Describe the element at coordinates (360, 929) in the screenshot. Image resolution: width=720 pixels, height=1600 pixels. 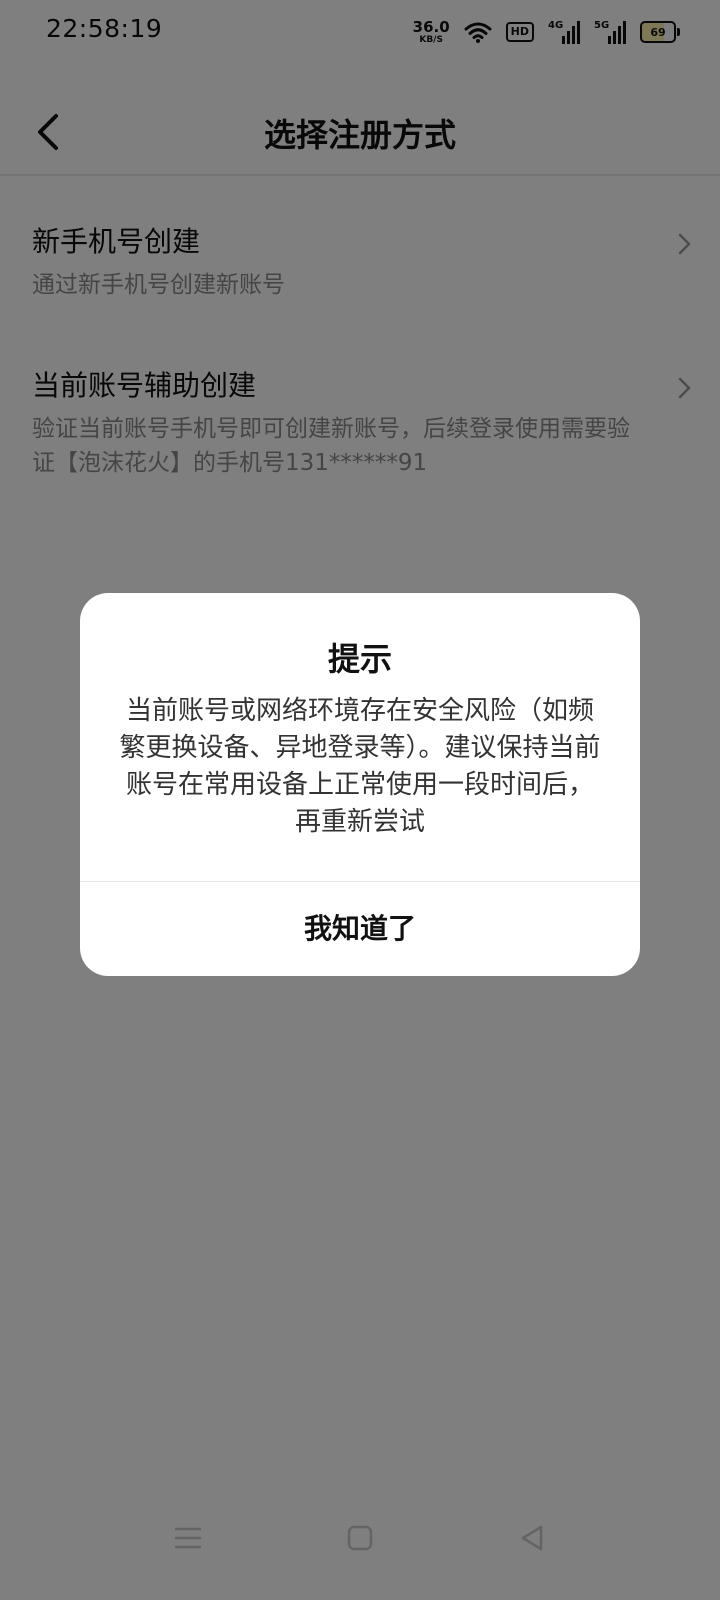
I see `confirm-button: 我知道了` at that location.